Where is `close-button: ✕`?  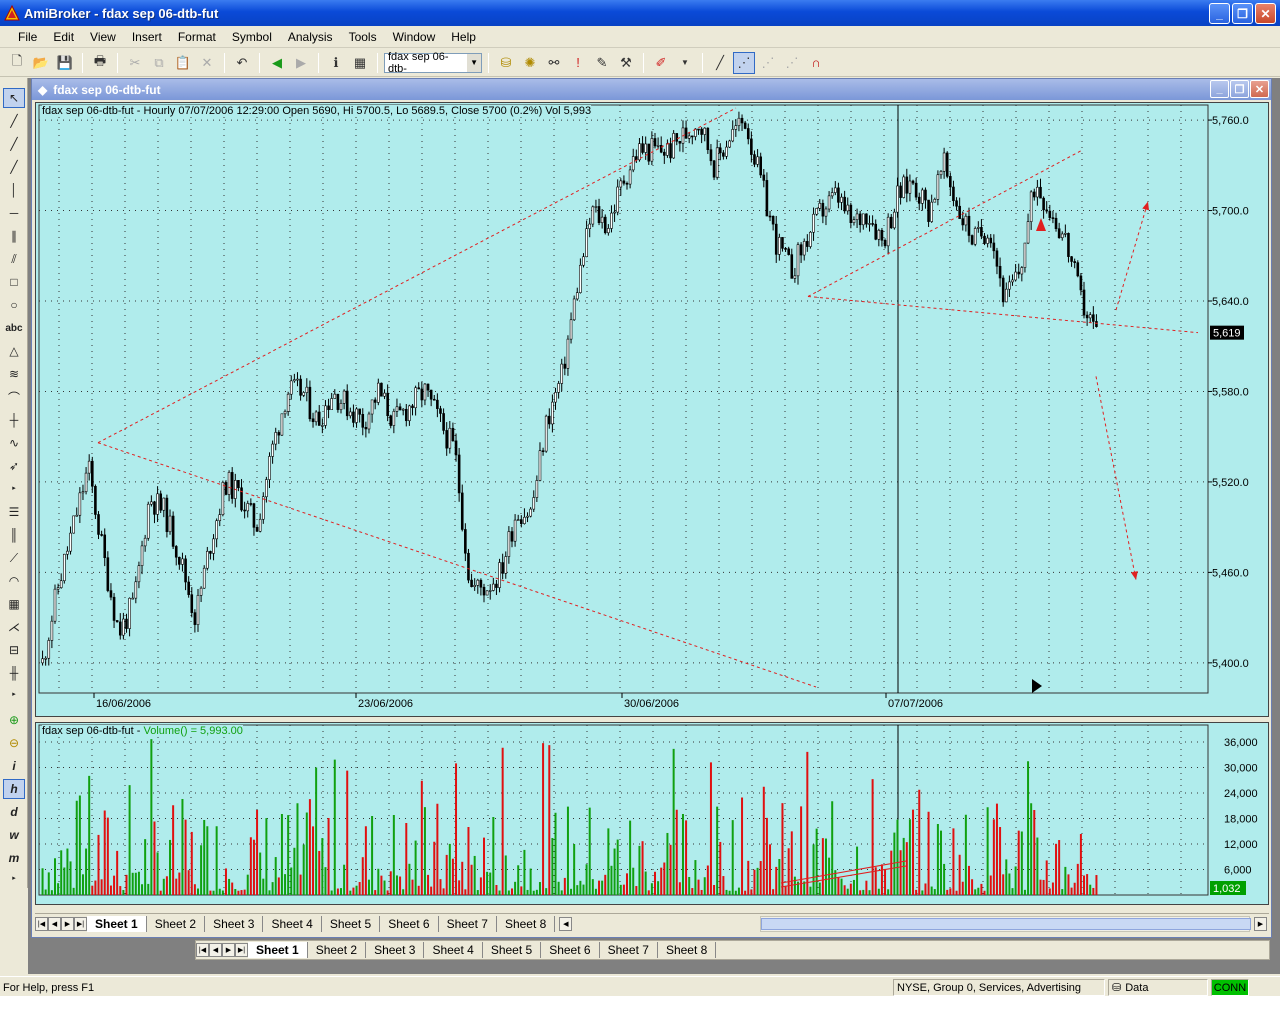 close-button: ✕ is located at coordinates (1265, 13).